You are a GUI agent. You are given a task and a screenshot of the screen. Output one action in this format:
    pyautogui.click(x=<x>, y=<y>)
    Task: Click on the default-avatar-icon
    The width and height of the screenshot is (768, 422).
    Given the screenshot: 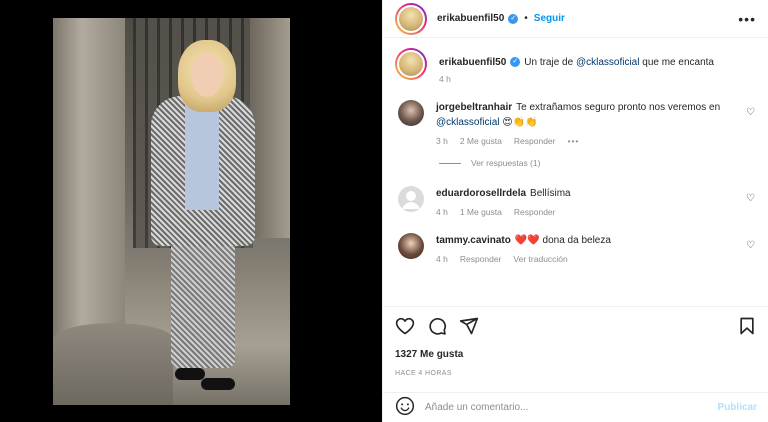 What is the action you would take?
    pyautogui.click(x=411, y=200)
    